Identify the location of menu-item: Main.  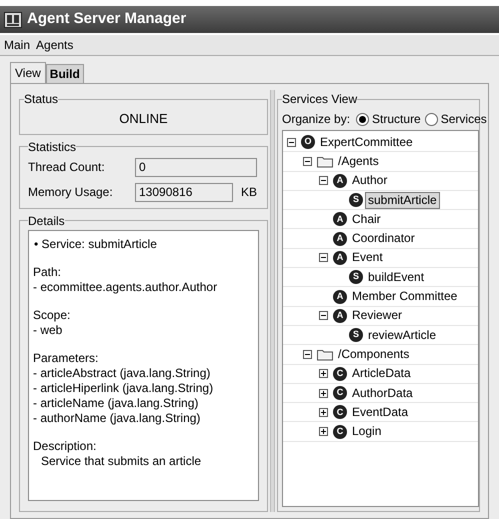
(17, 45).